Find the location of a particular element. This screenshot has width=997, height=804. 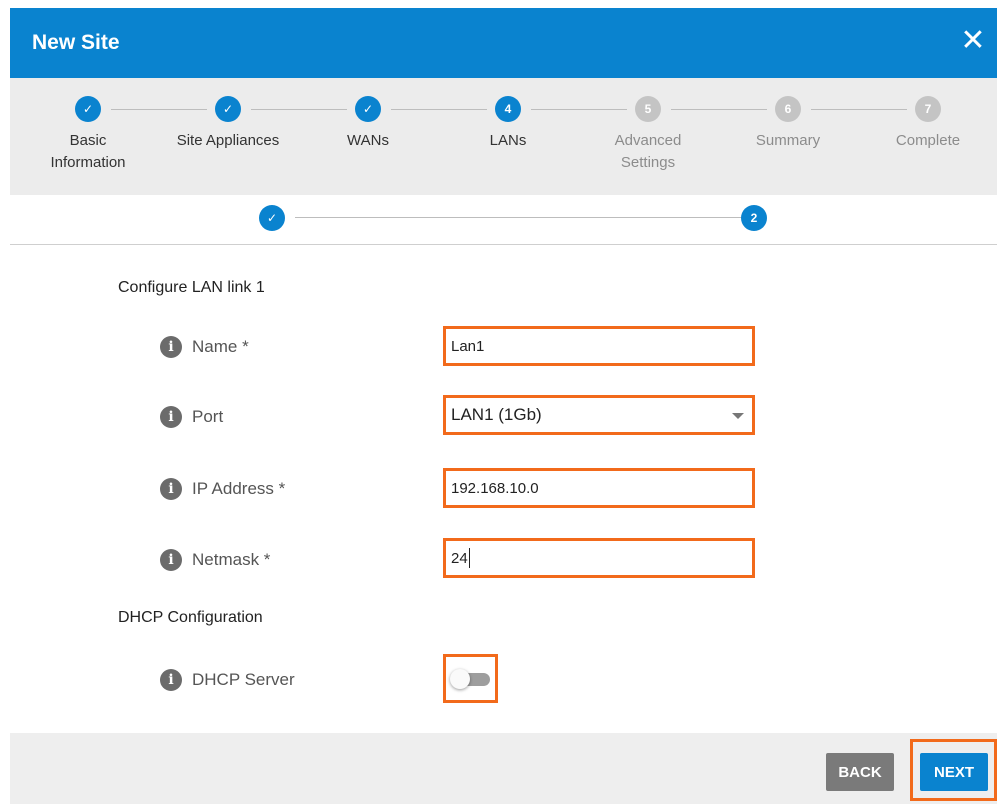

name-value: Lan1 is located at coordinates (468, 346).